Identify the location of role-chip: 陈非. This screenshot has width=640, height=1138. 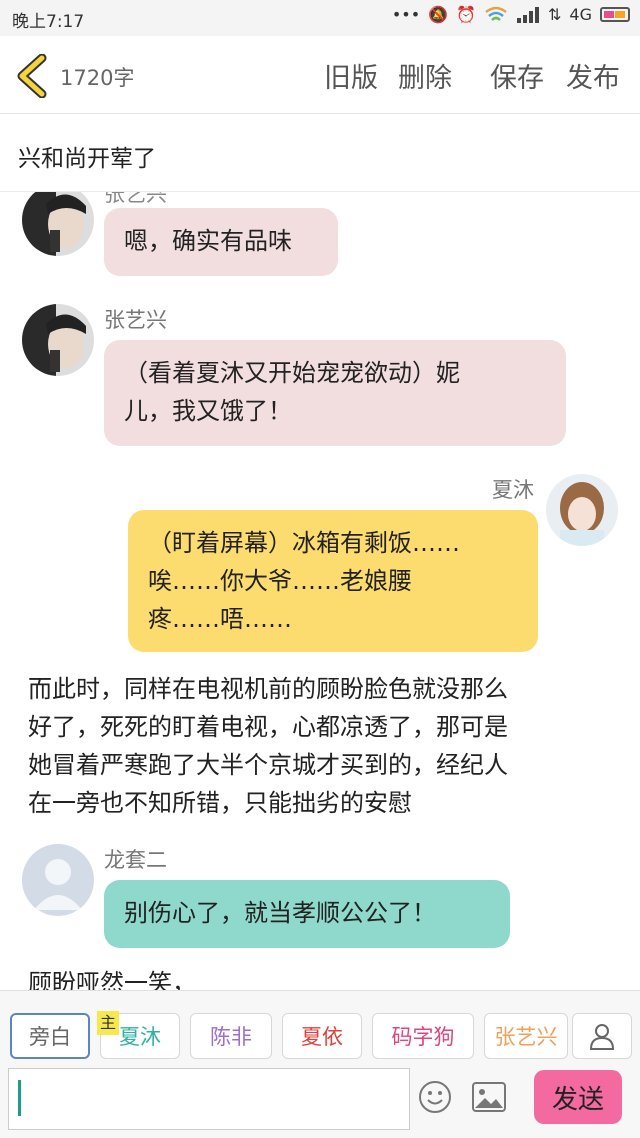
(231, 1036).